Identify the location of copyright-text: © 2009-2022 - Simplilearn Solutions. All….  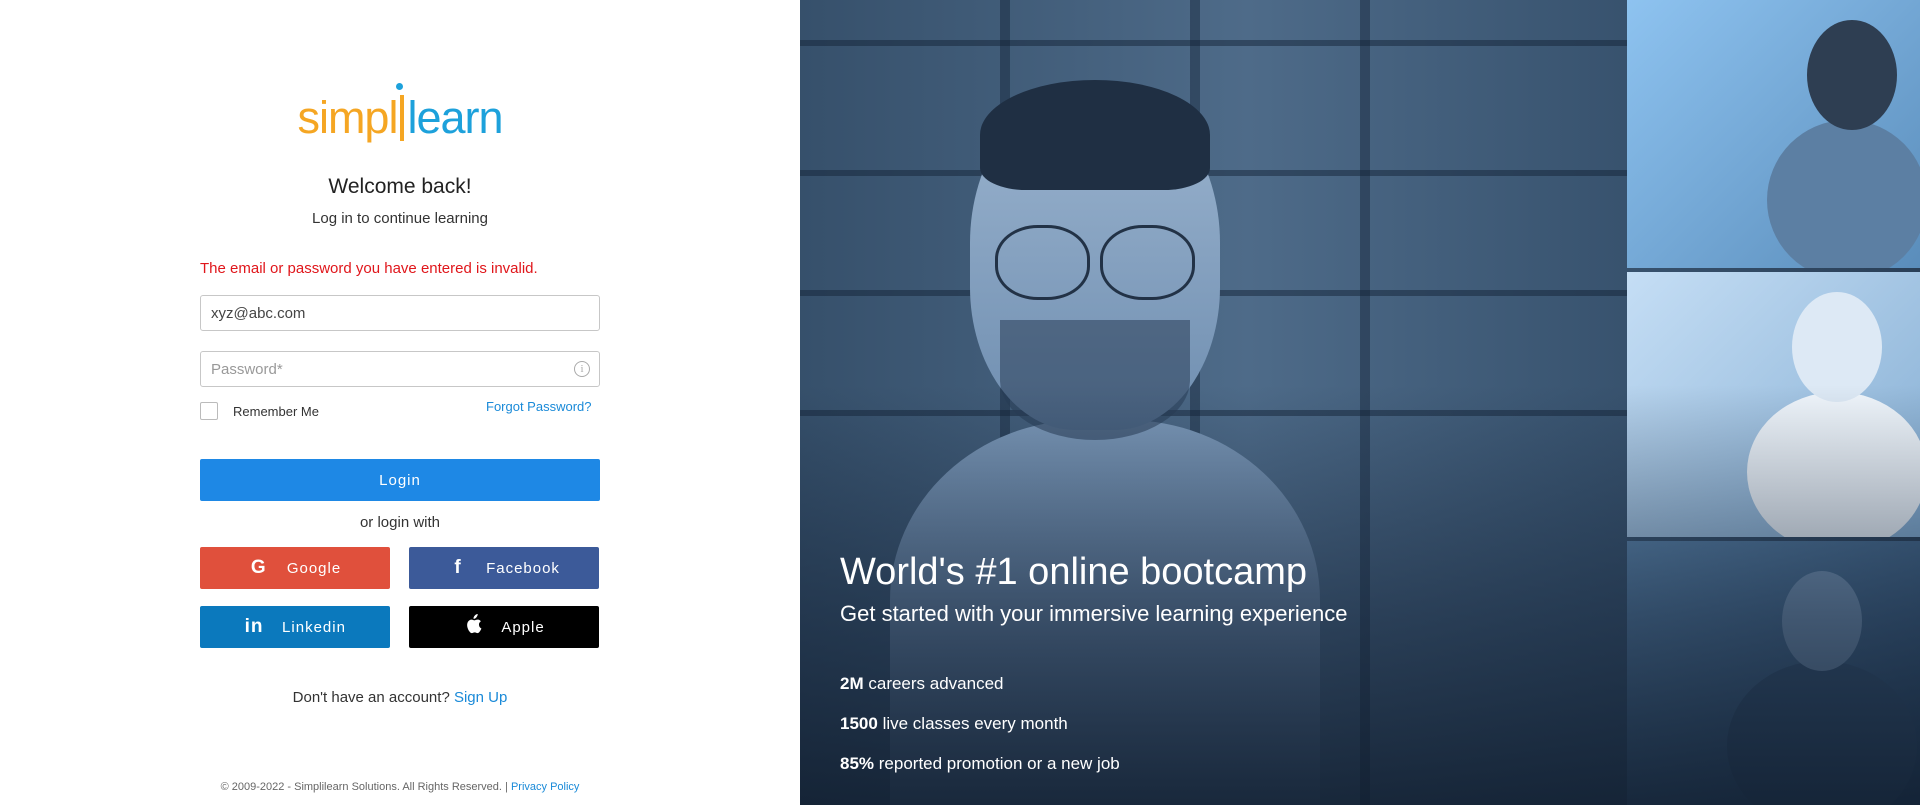
(364, 787).